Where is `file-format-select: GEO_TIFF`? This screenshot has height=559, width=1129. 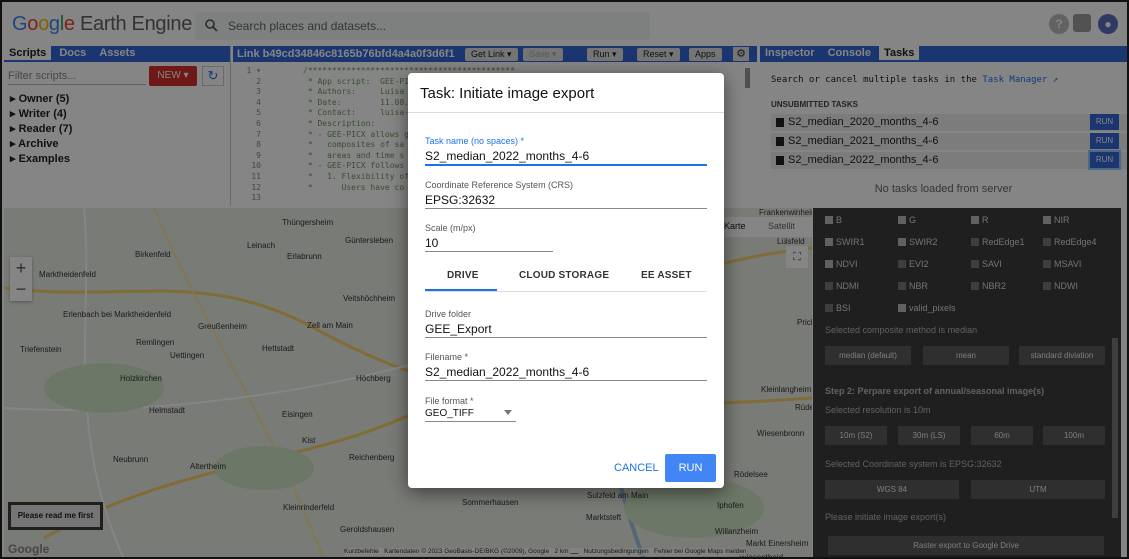 file-format-select: GEO_TIFF is located at coordinates (449, 413).